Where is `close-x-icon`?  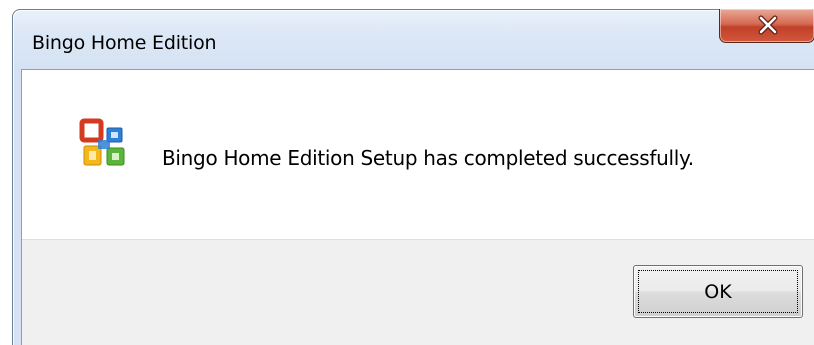
close-x-icon is located at coordinates (768, 25).